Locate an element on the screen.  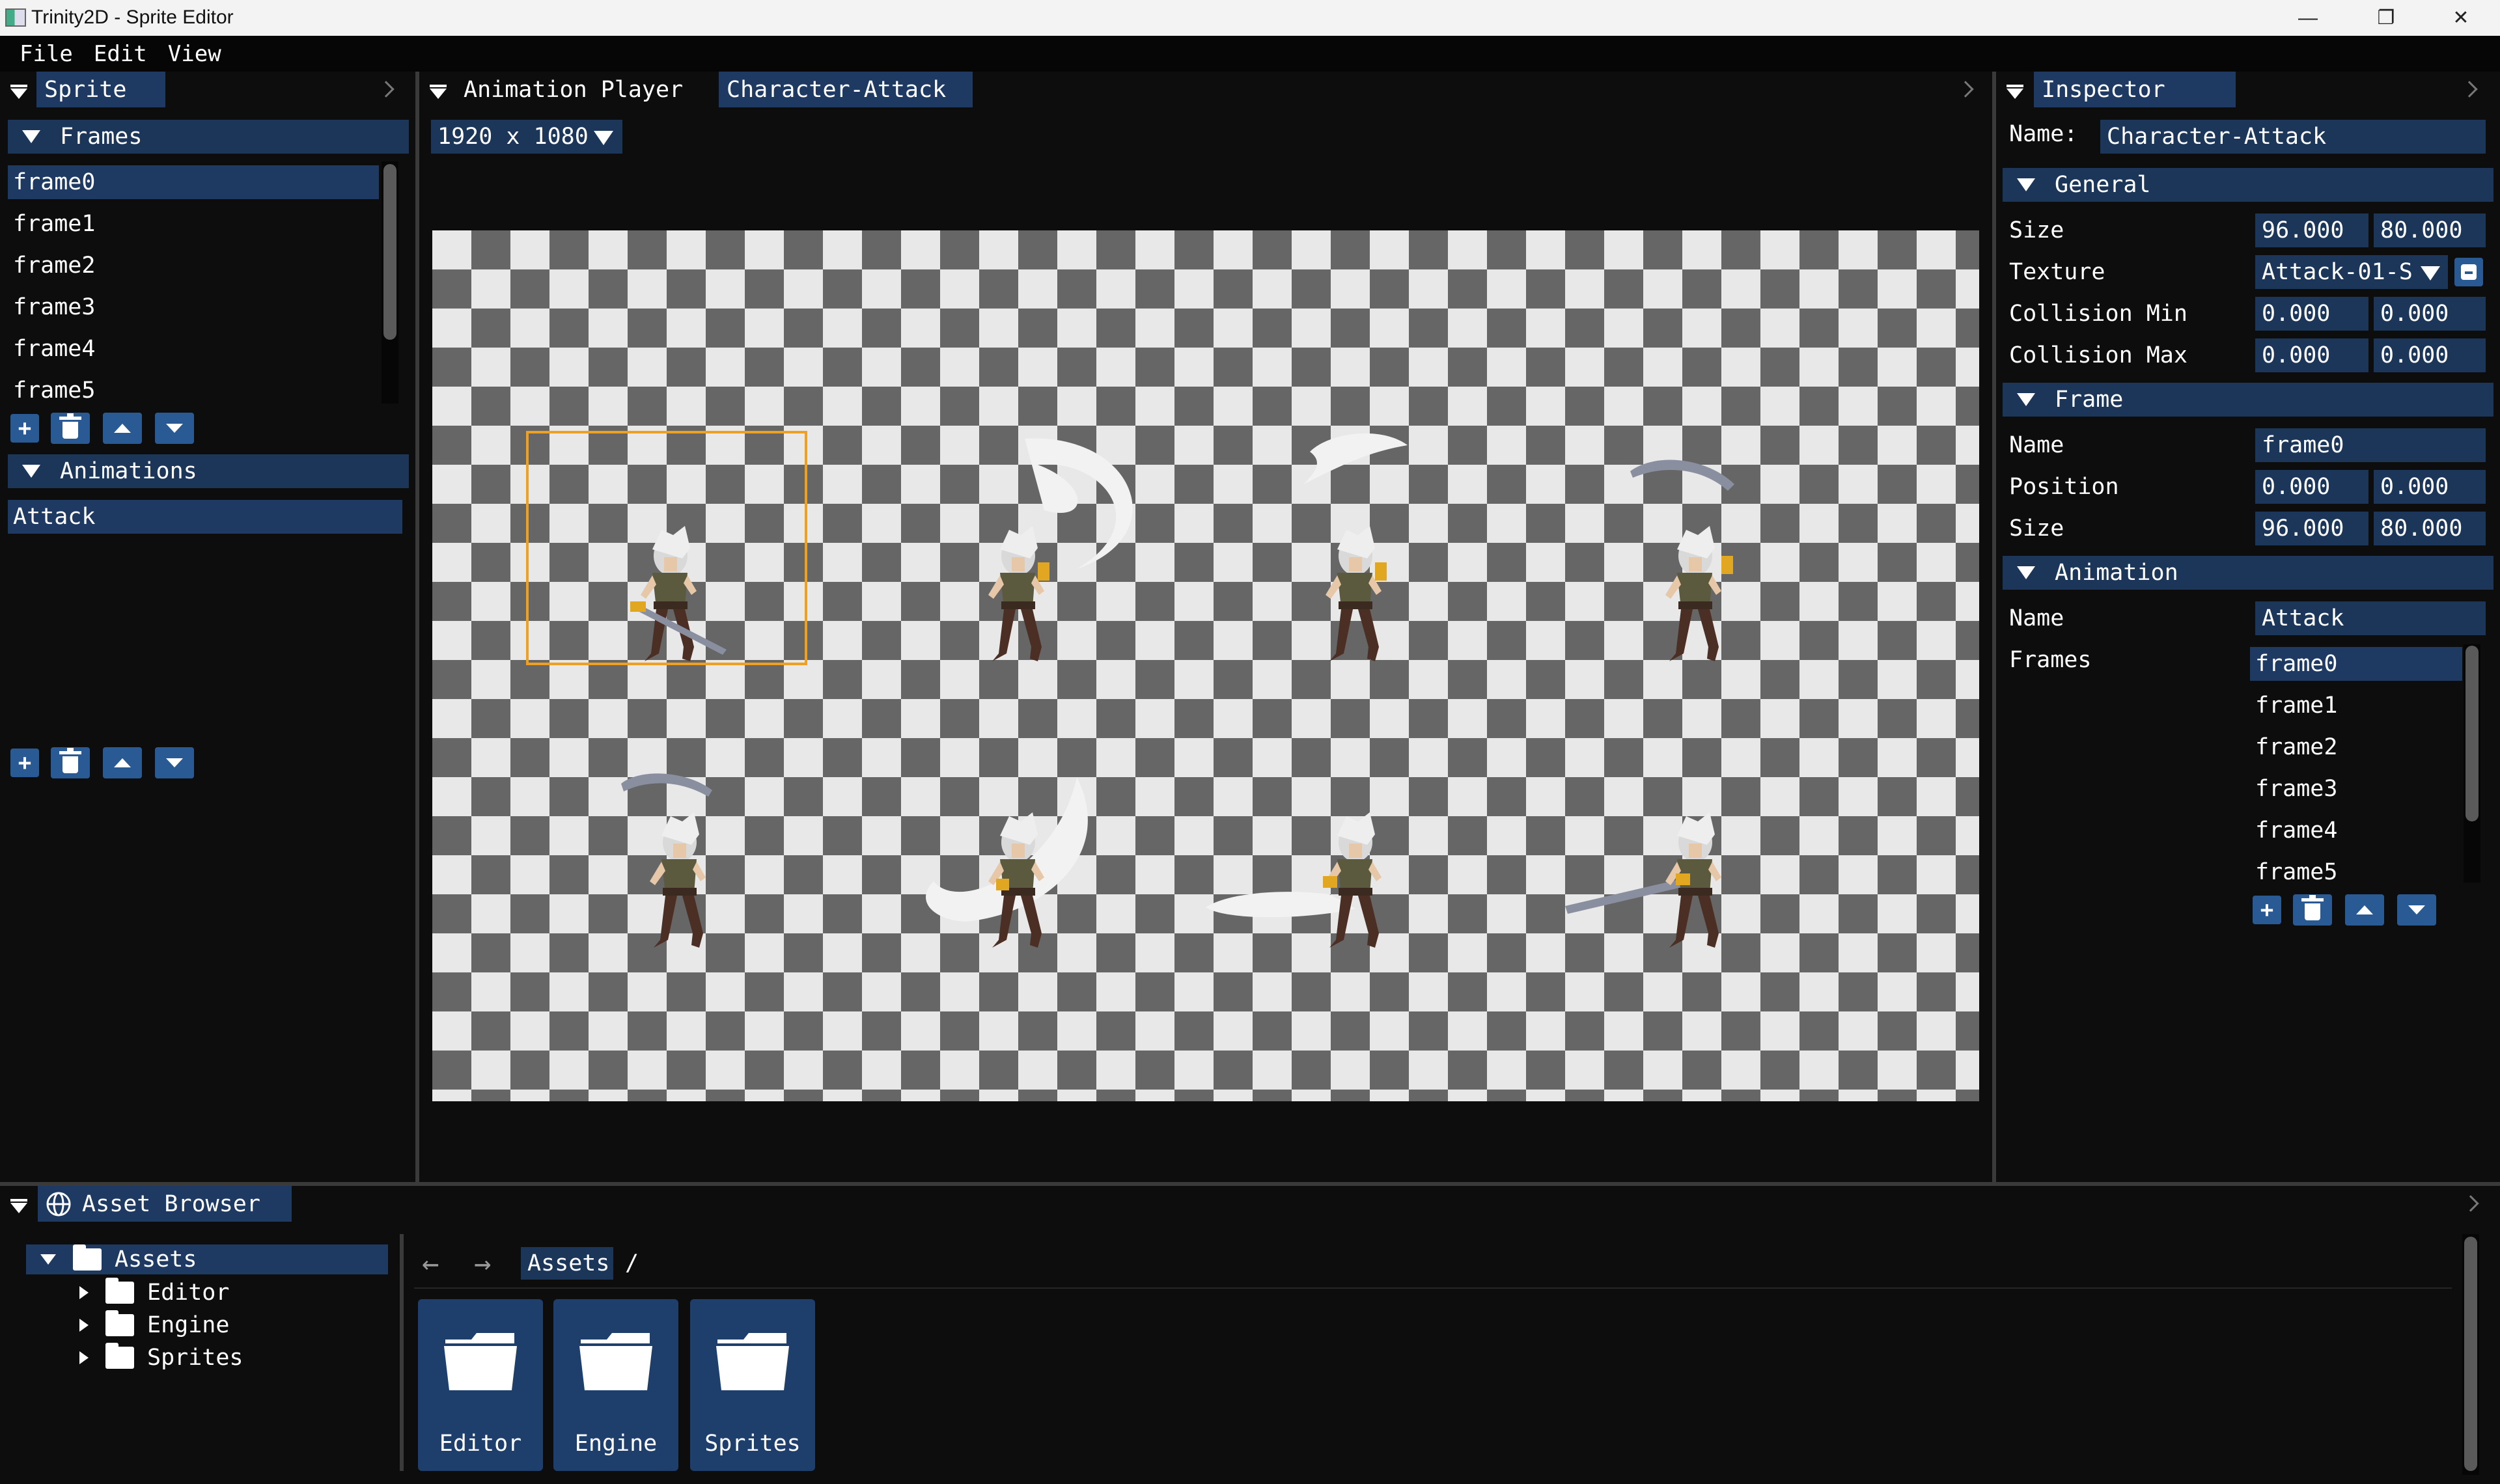
frame-header: Frame is located at coordinates (2248, 400).